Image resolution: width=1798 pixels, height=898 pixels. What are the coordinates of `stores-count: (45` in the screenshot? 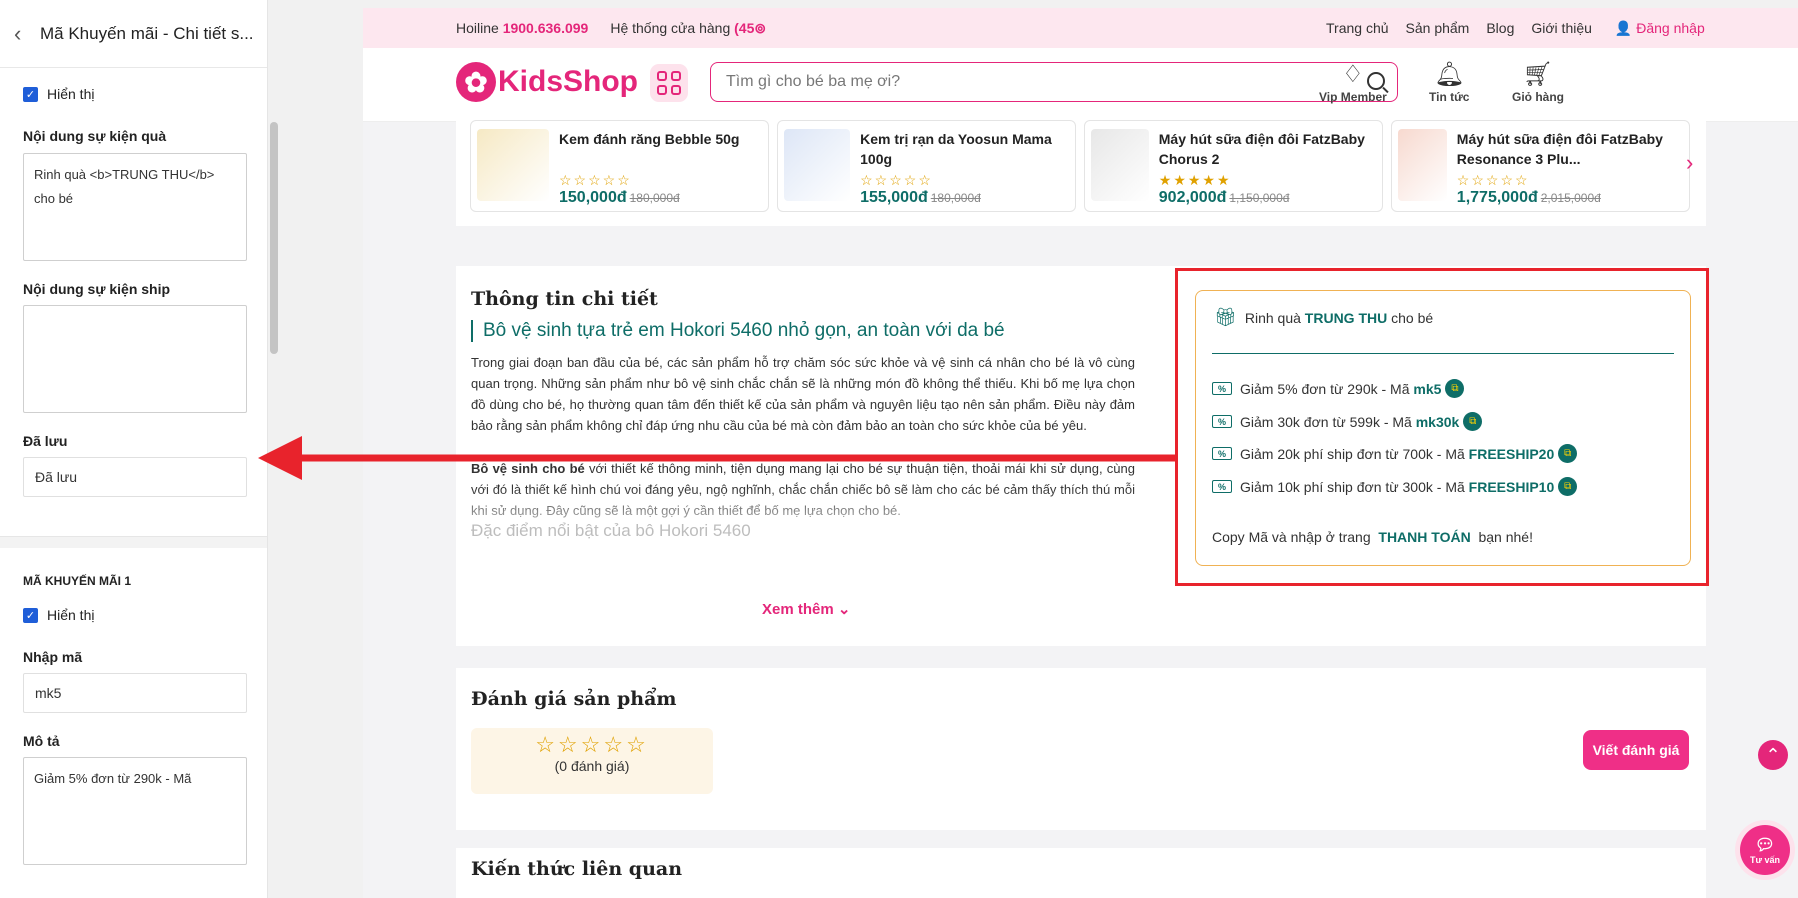 It's located at (744, 28).